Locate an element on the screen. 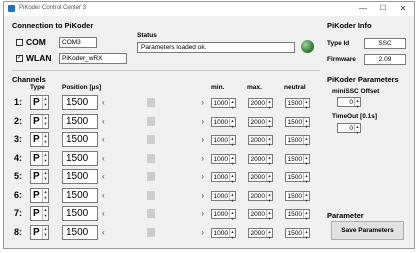 The width and height of the screenshot is (420, 253). timeout-stepper: 0 ▲ ▼ is located at coordinates (349, 129).